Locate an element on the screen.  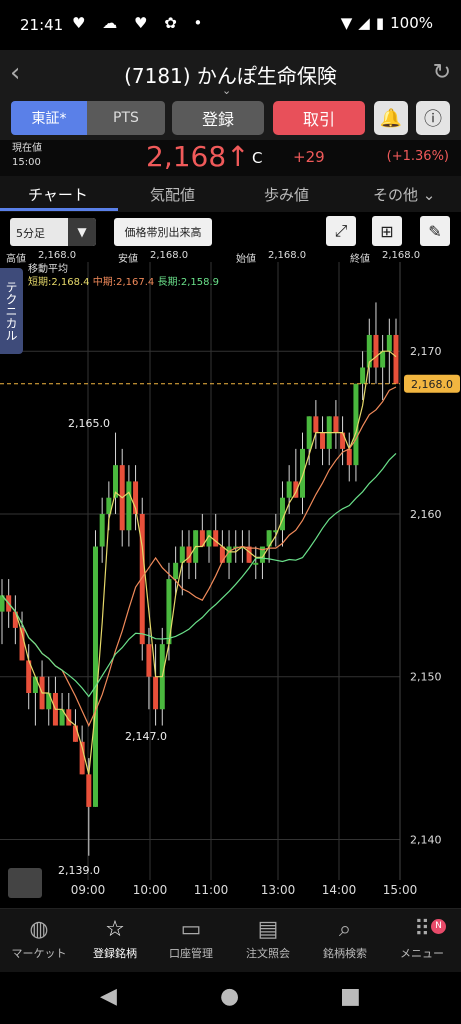
nav-orders: ▤ 注文照会 is located at coordinates (268, 938).